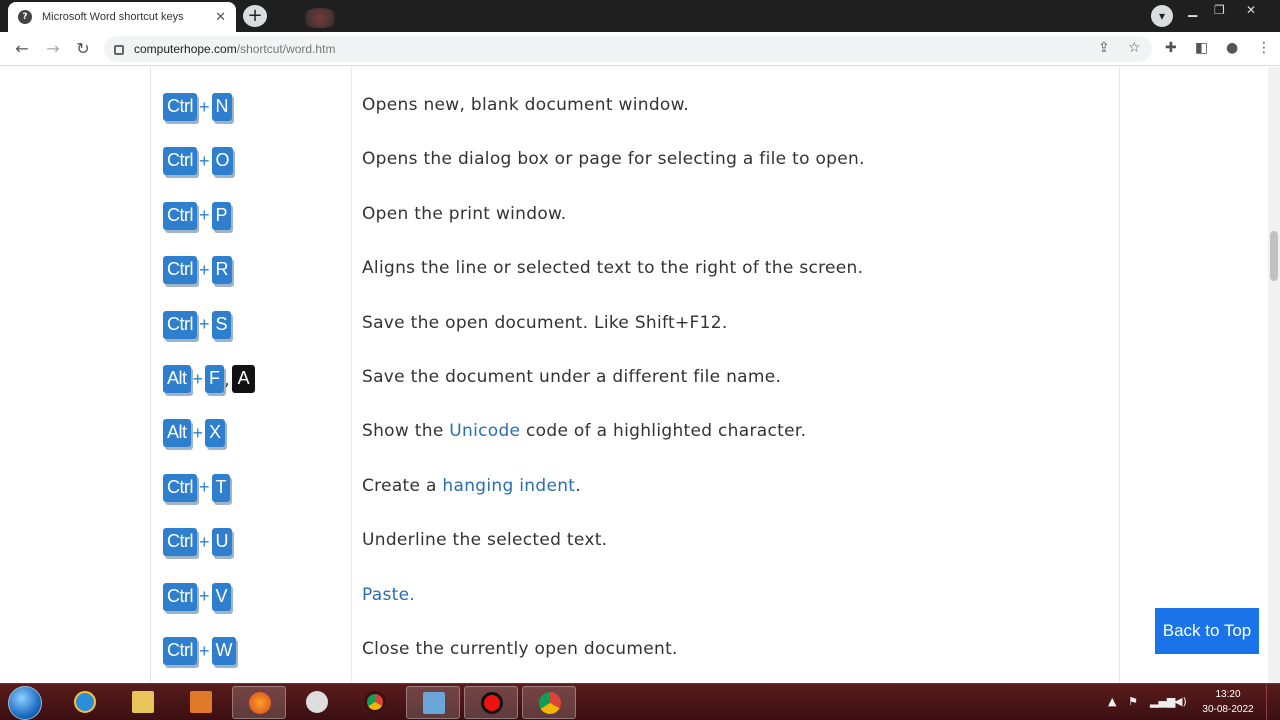 The height and width of the screenshot is (720, 1280). I want to click on share-icon: ⇪, so click(1104, 48).